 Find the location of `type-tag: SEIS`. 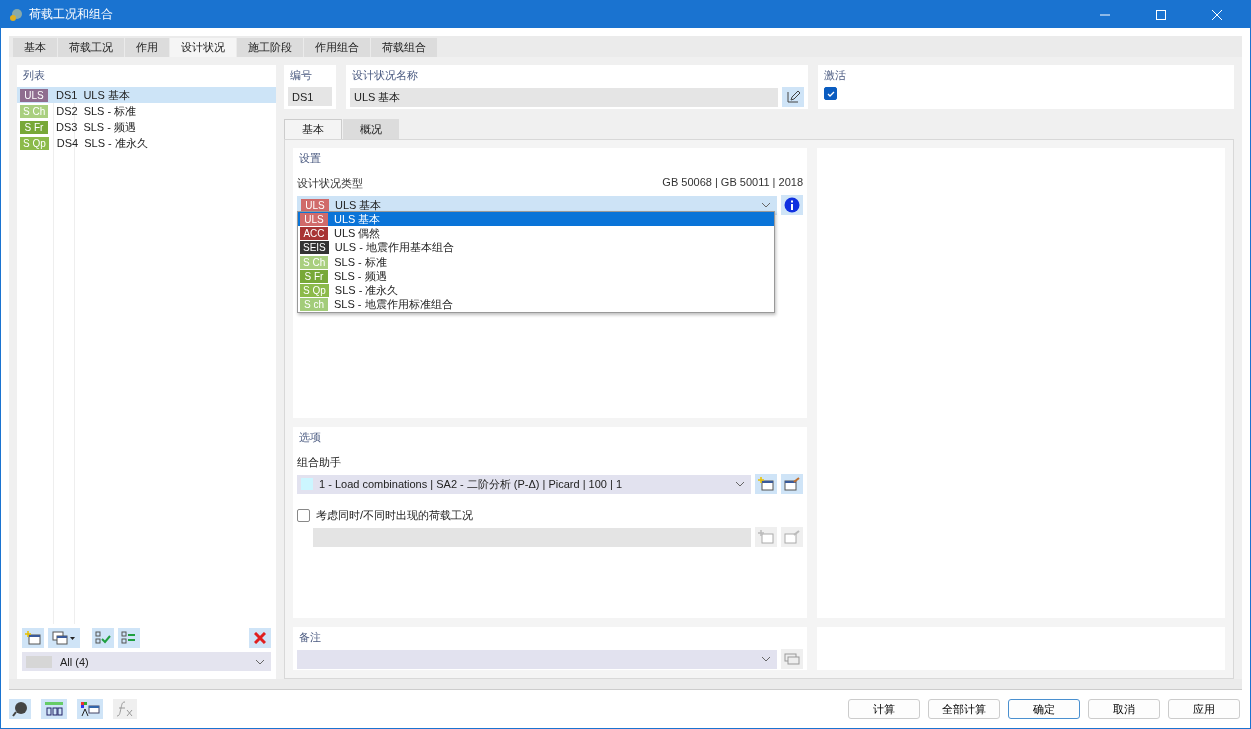

type-tag: SEIS is located at coordinates (314, 248).